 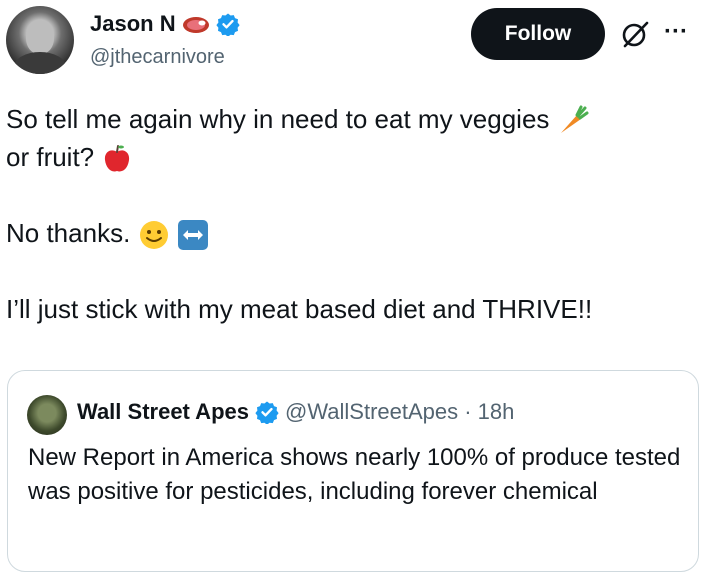 What do you see at coordinates (399, 412) in the screenshot?
I see `quoted-handle-time: @WallStreetApes · 18h` at bounding box center [399, 412].